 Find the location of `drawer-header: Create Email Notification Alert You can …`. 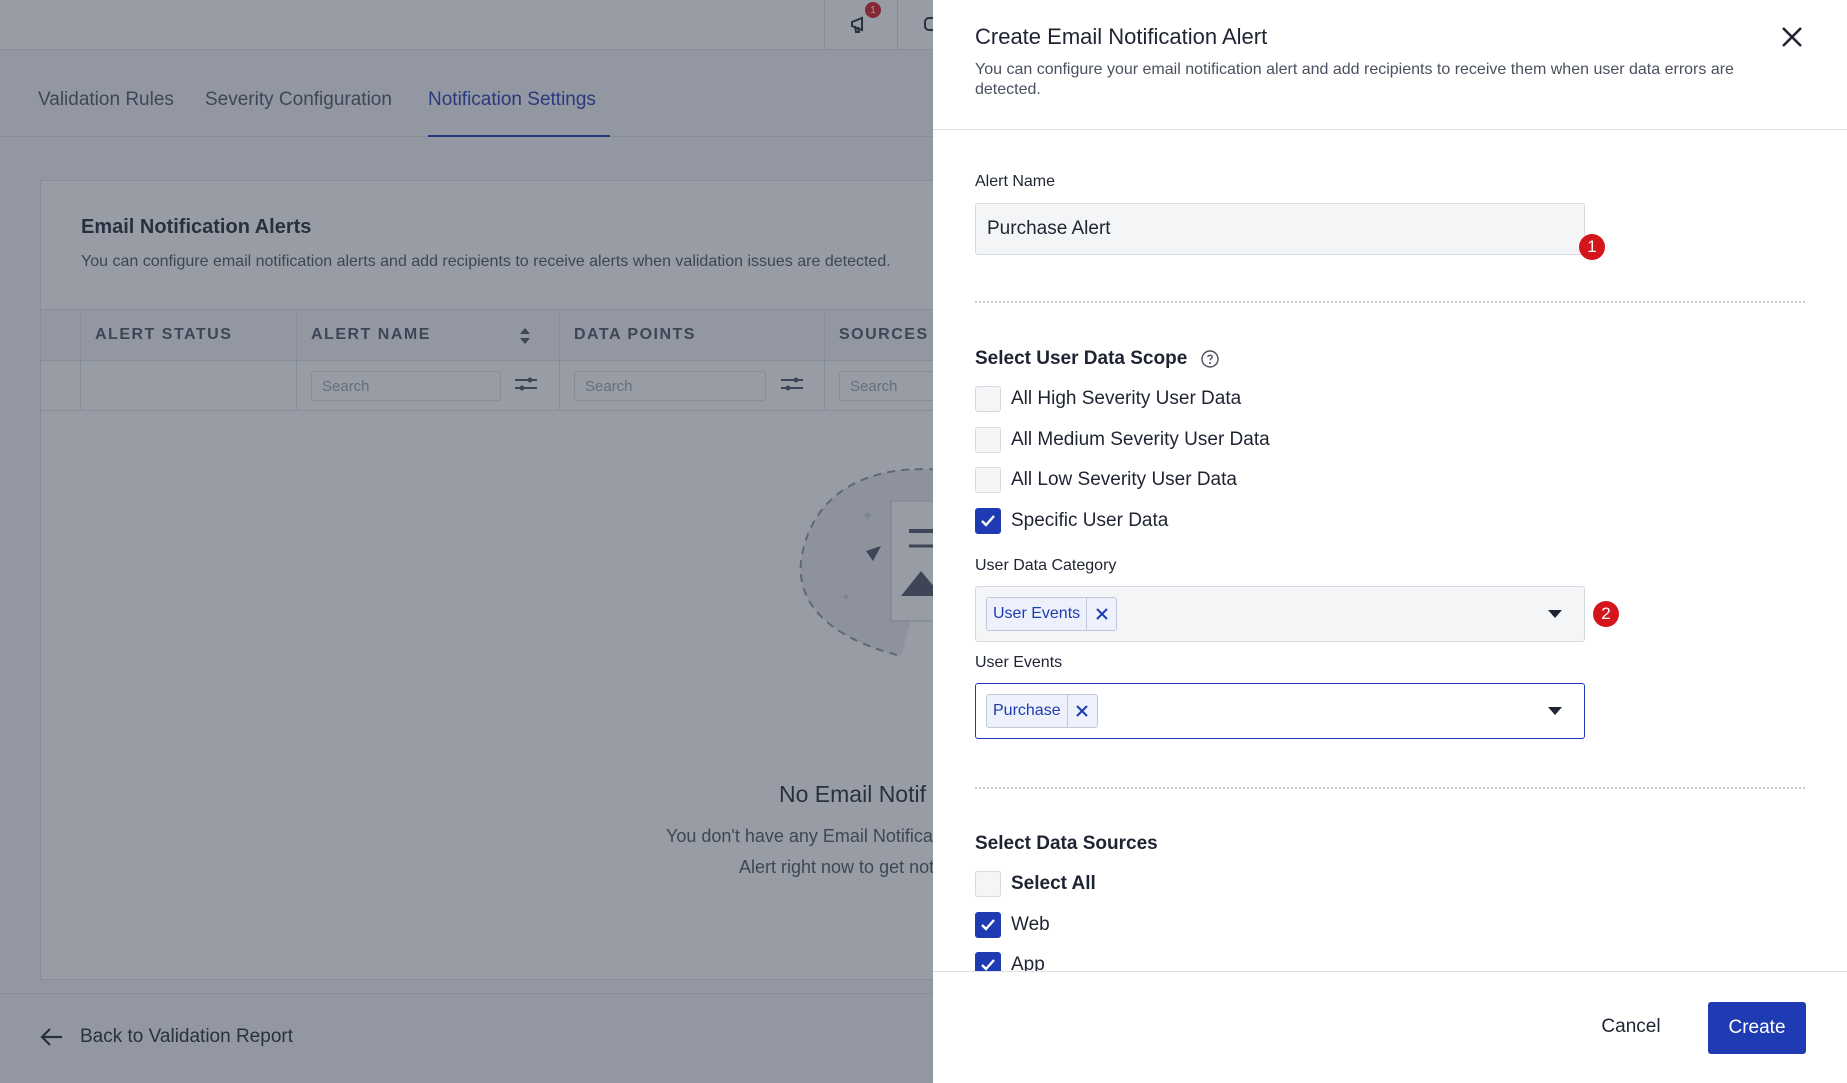

drawer-header: Create Email Notification Alert You can … is located at coordinates (1390, 65).